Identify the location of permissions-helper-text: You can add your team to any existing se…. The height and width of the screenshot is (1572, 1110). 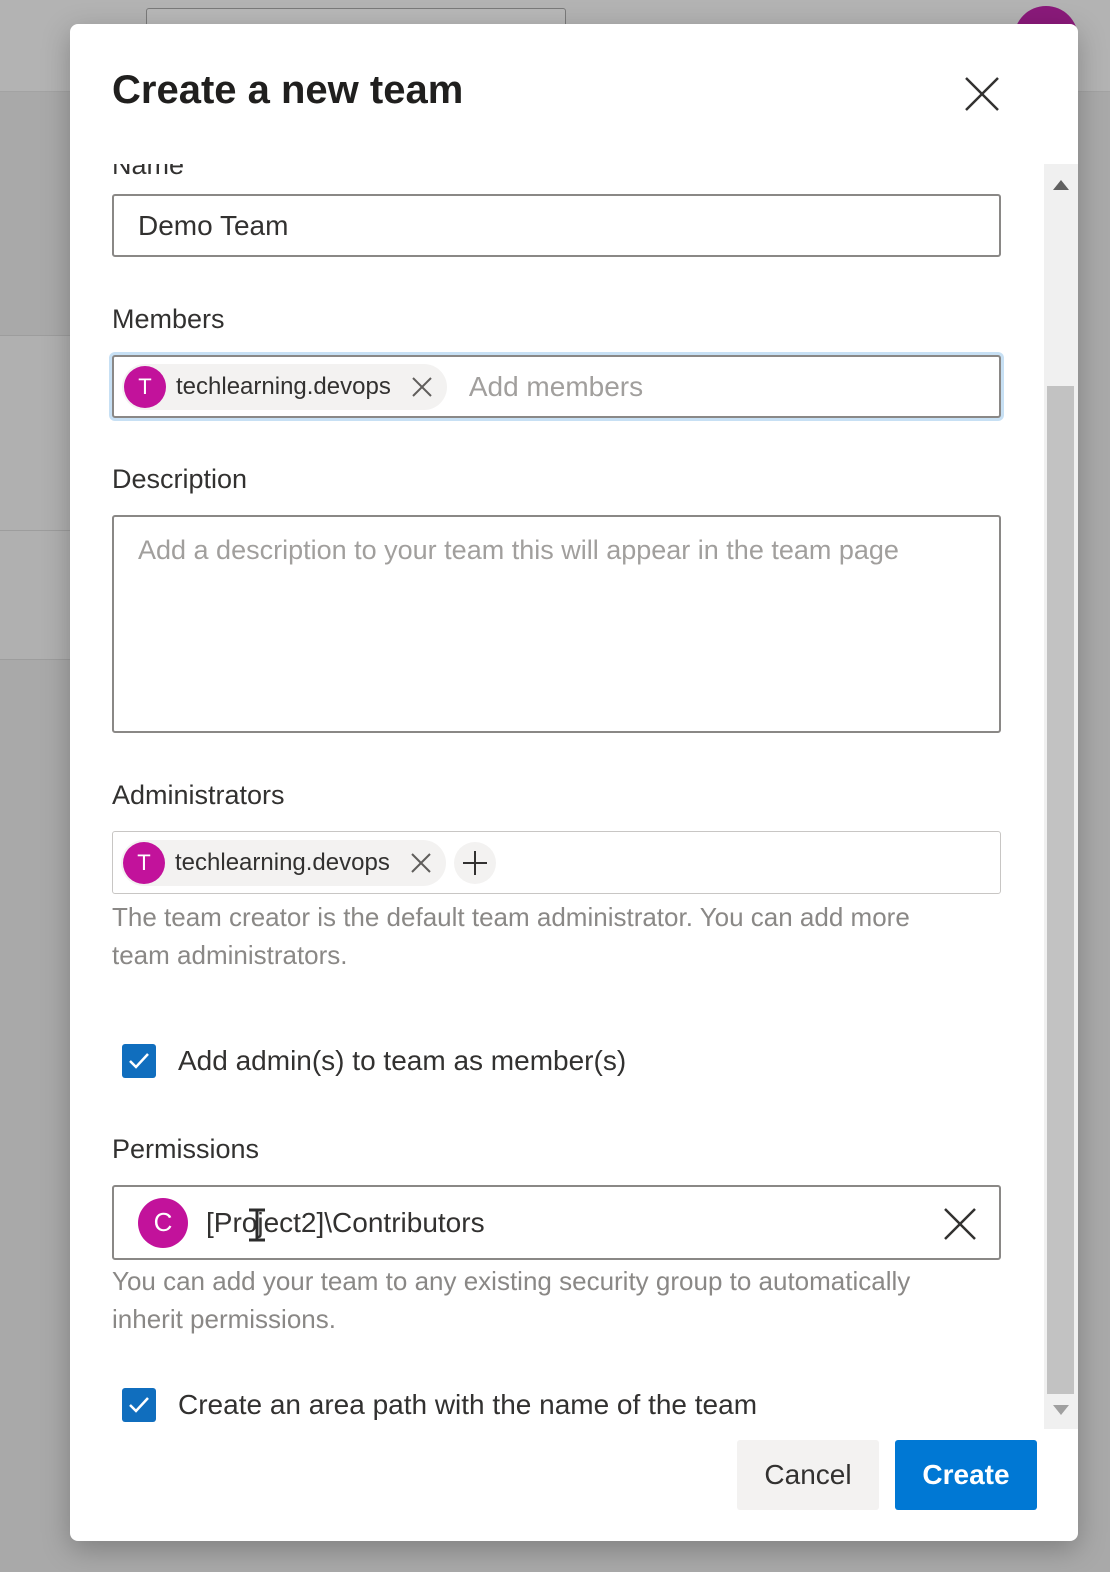
(511, 1300).